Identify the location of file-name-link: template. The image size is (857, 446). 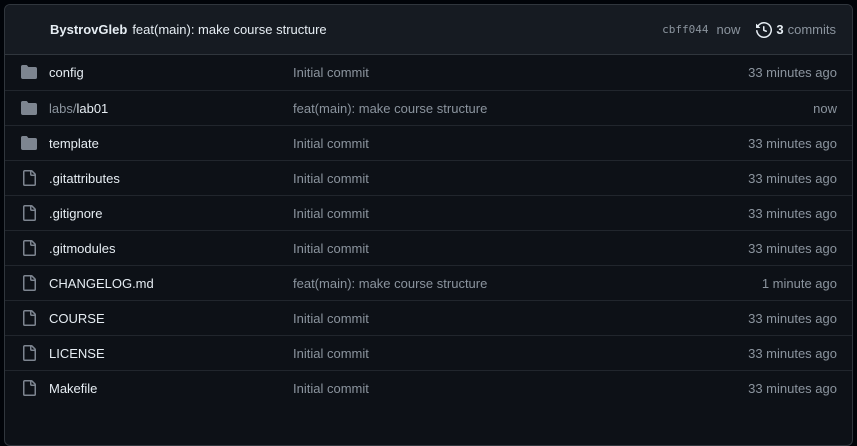
(74, 143).